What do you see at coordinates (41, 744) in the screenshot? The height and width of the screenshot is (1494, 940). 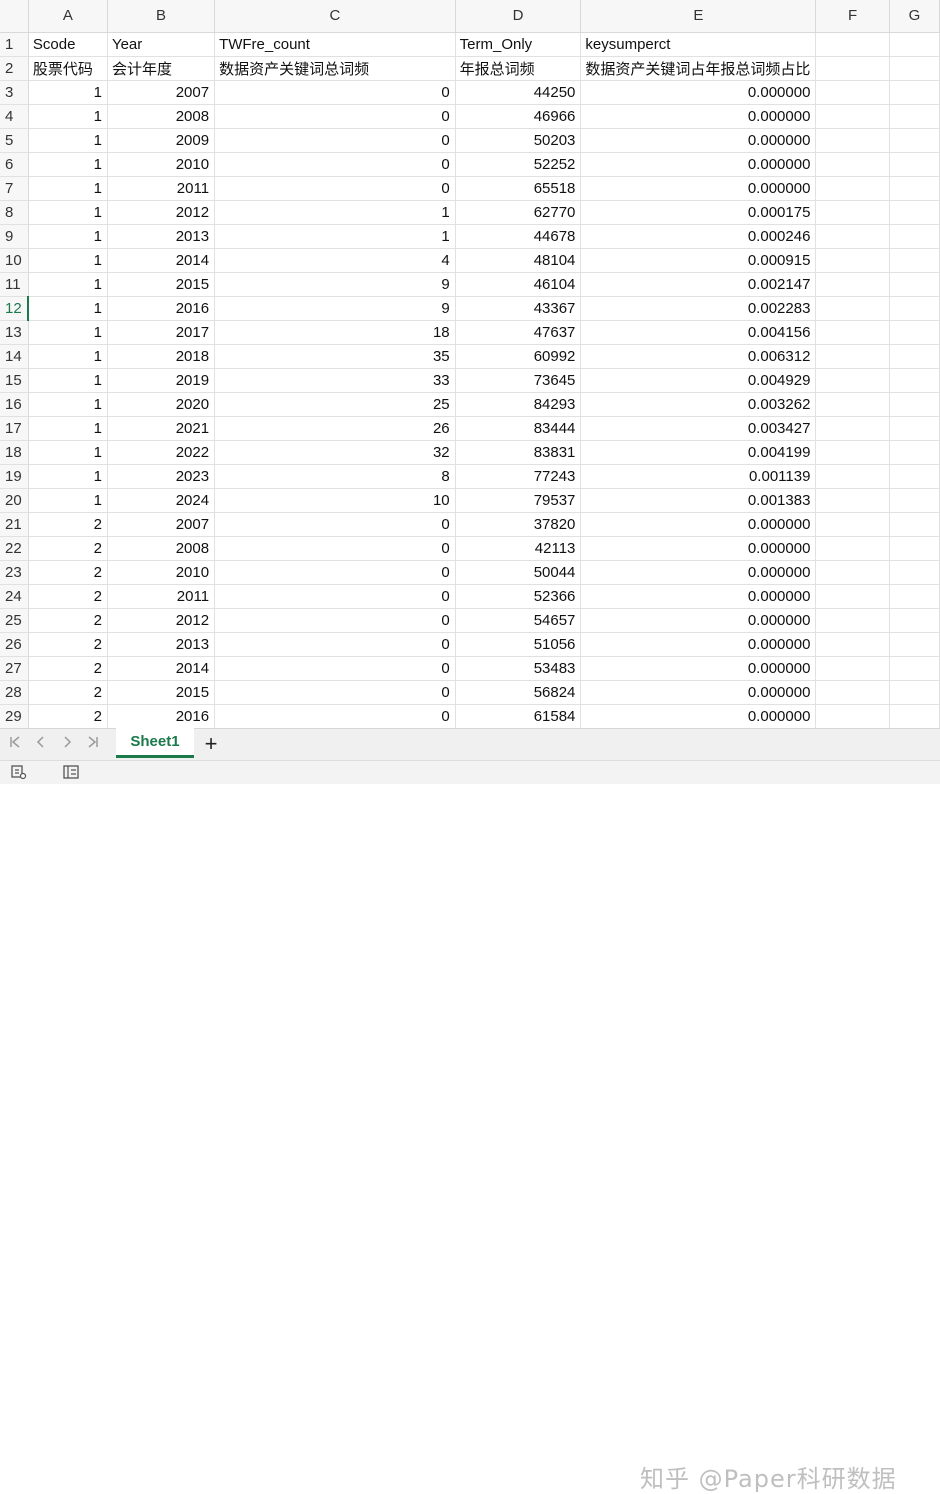 I see `prev-sheet-icon` at bounding box center [41, 744].